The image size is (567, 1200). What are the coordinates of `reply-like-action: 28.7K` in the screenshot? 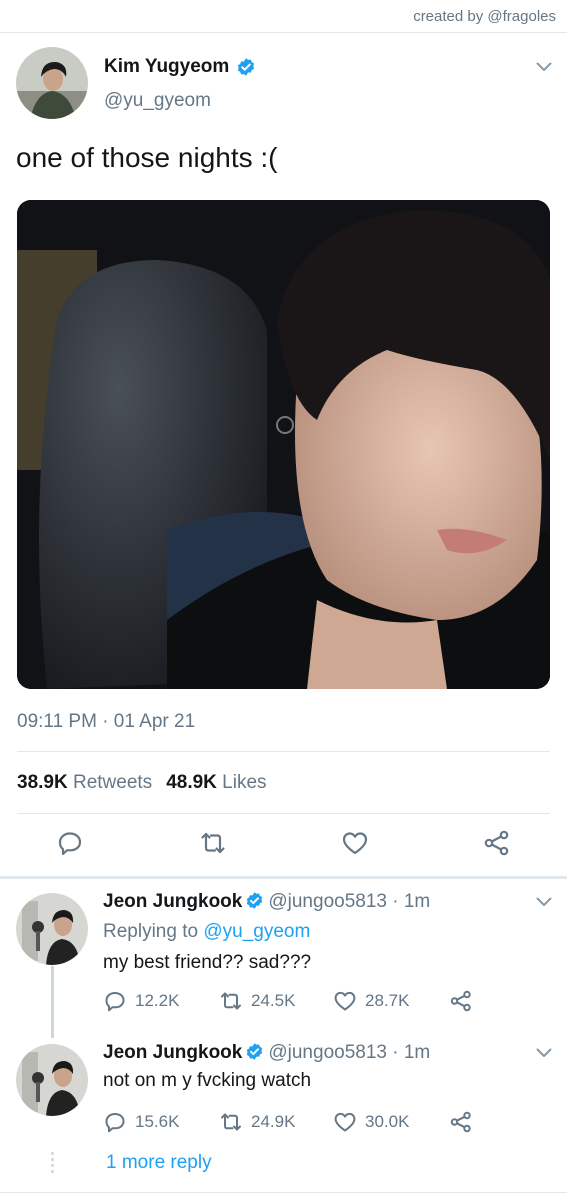 It's located at (371, 1001).